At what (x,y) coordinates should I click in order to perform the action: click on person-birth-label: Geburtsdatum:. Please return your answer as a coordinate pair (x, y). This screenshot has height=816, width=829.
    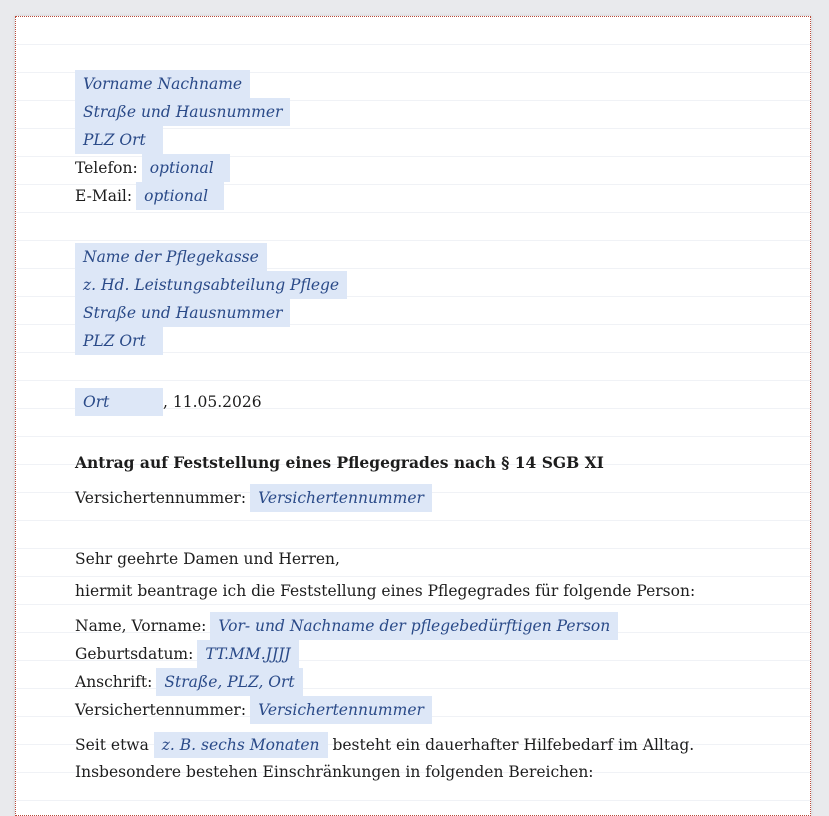
    Looking at the image, I should click on (134, 654).